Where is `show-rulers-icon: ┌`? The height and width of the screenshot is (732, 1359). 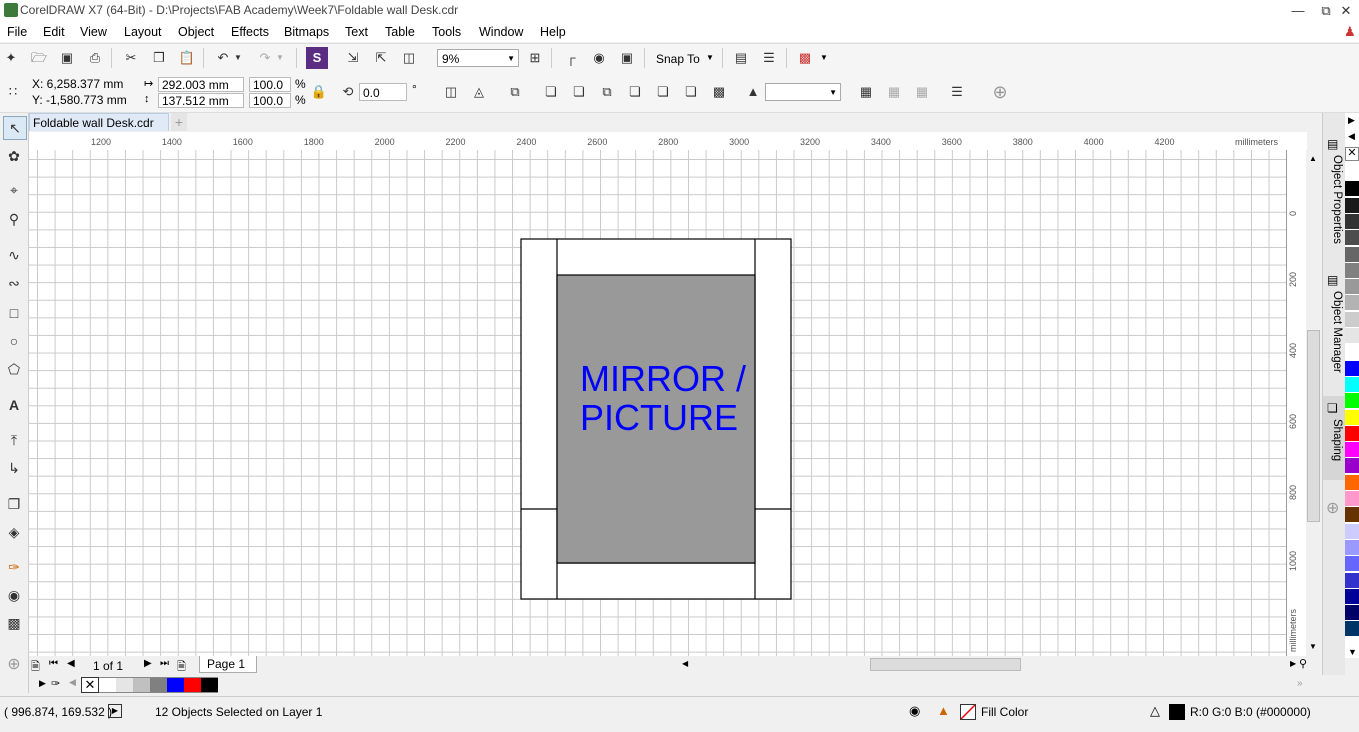 show-rulers-icon: ┌ is located at coordinates (571, 58).